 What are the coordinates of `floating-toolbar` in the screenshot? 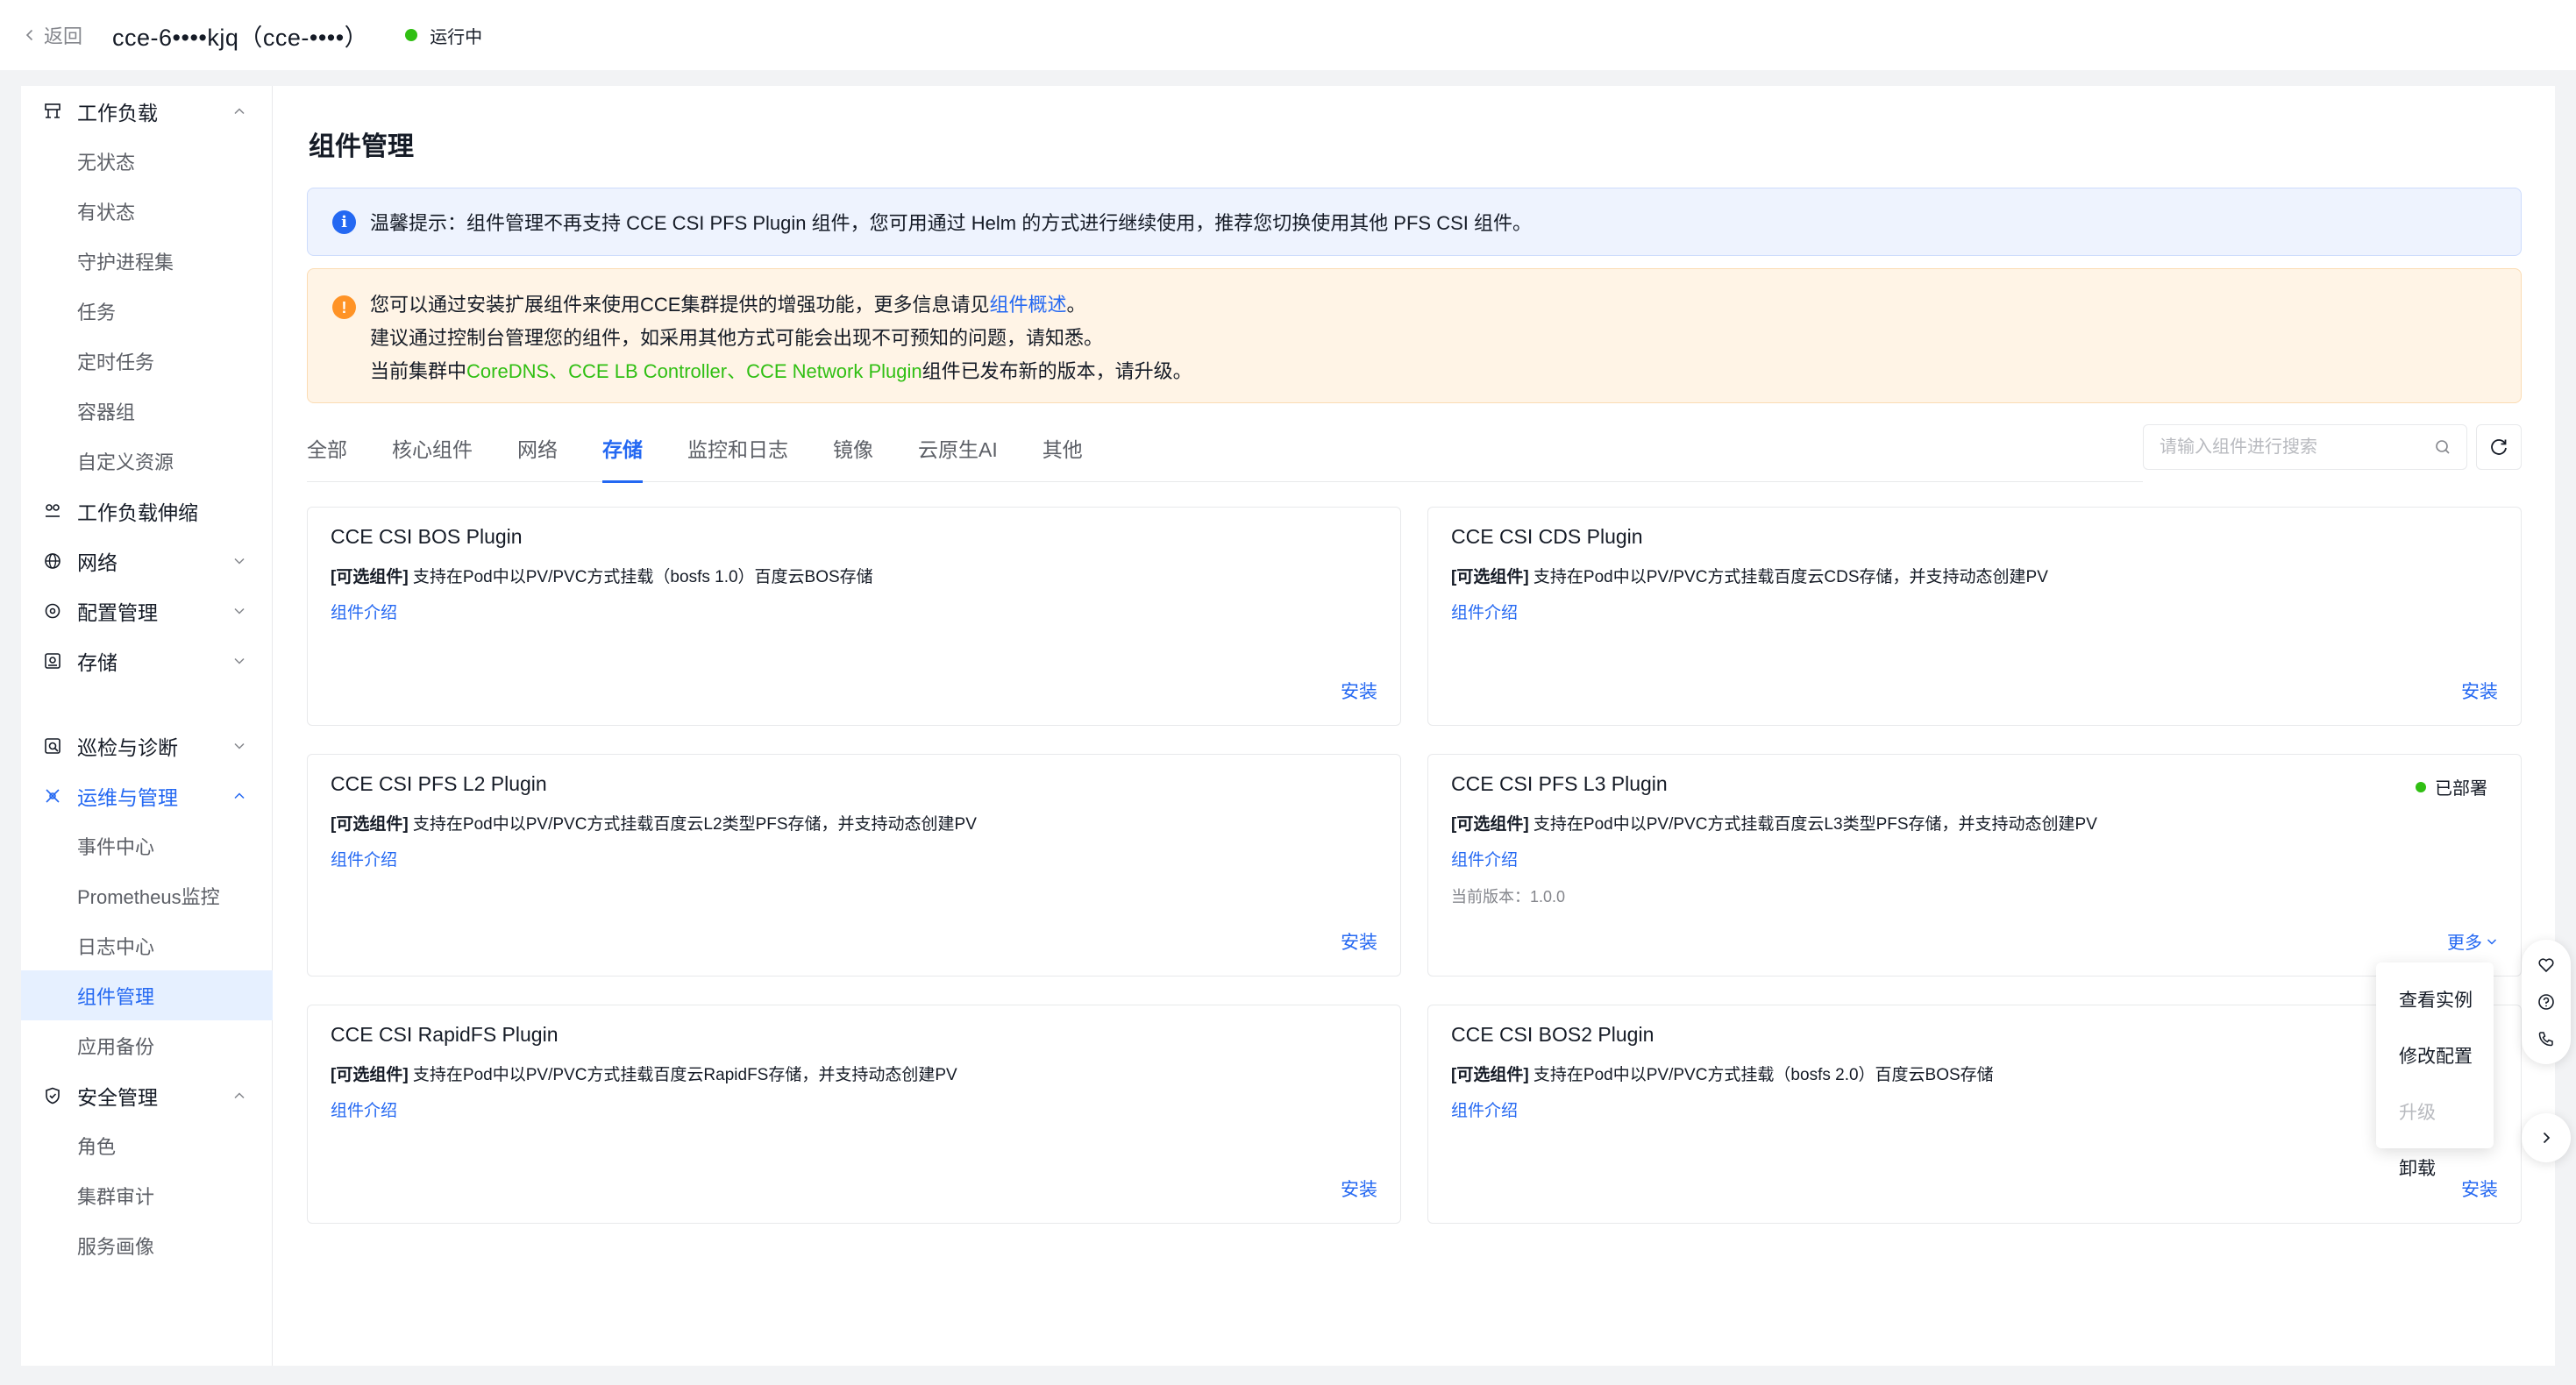 It's located at (2546, 1002).